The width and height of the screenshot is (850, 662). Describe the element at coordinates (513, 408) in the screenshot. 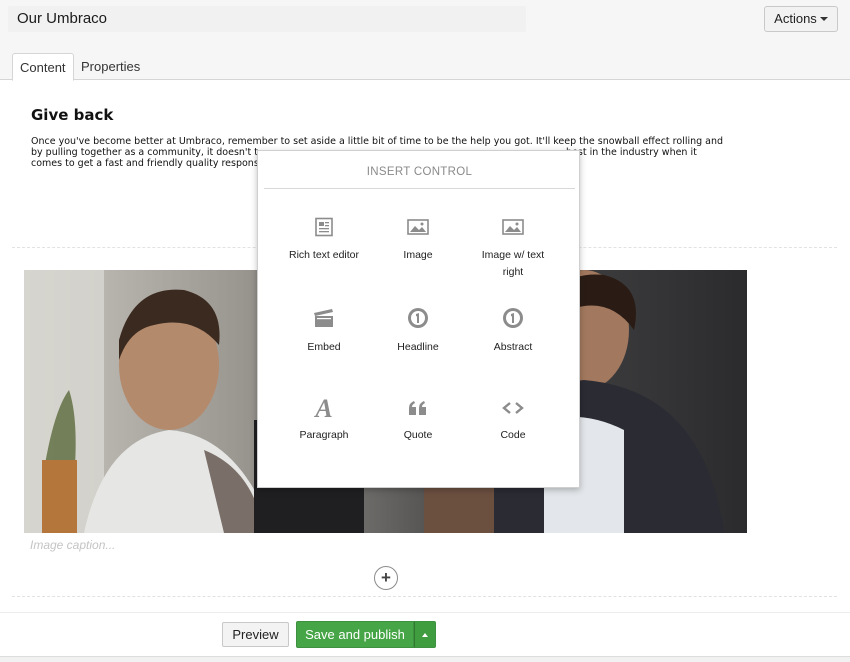

I see `code-brackets-icon` at that location.